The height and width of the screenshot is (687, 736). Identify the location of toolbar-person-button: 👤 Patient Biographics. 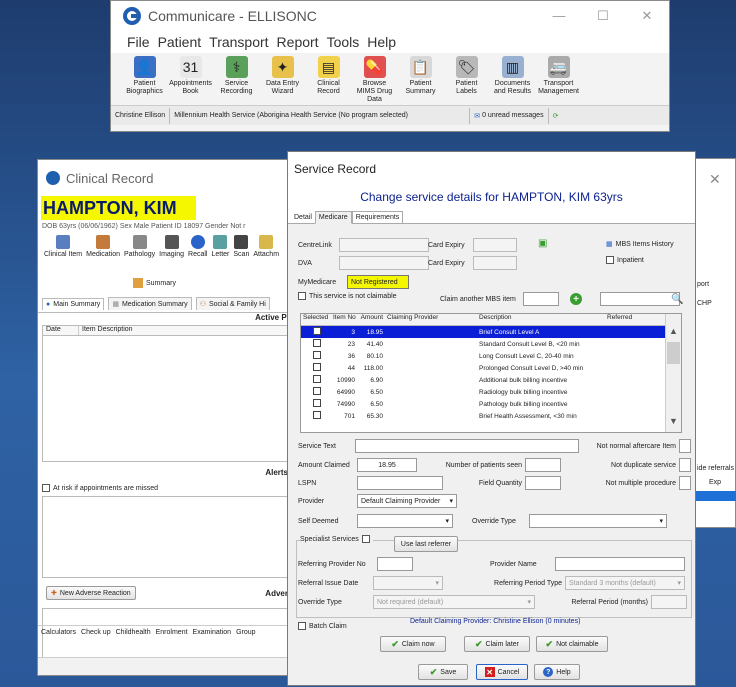
(144, 79).